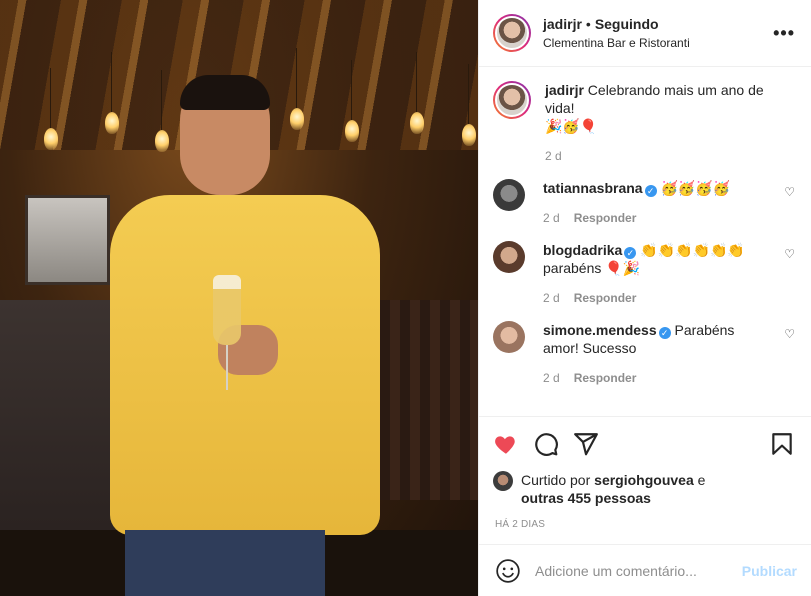 The height and width of the screenshot is (596, 811). What do you see at coordinates (227, 337) in the screenshot?
I see `champagne-glass` at bounding box center [227, 337].